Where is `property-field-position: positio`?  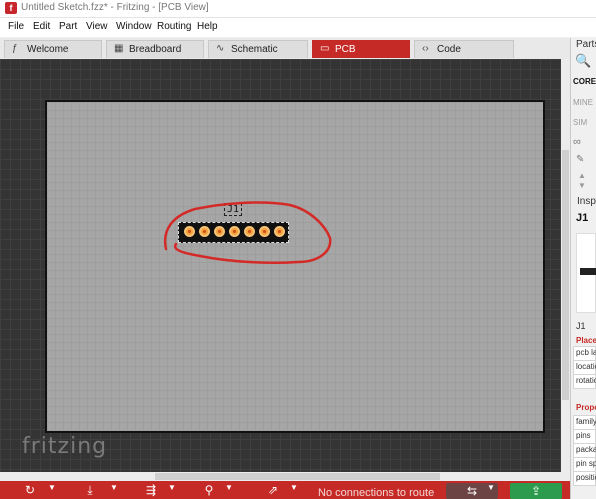 property-field-position: positio is located at coordinates (584, 478).